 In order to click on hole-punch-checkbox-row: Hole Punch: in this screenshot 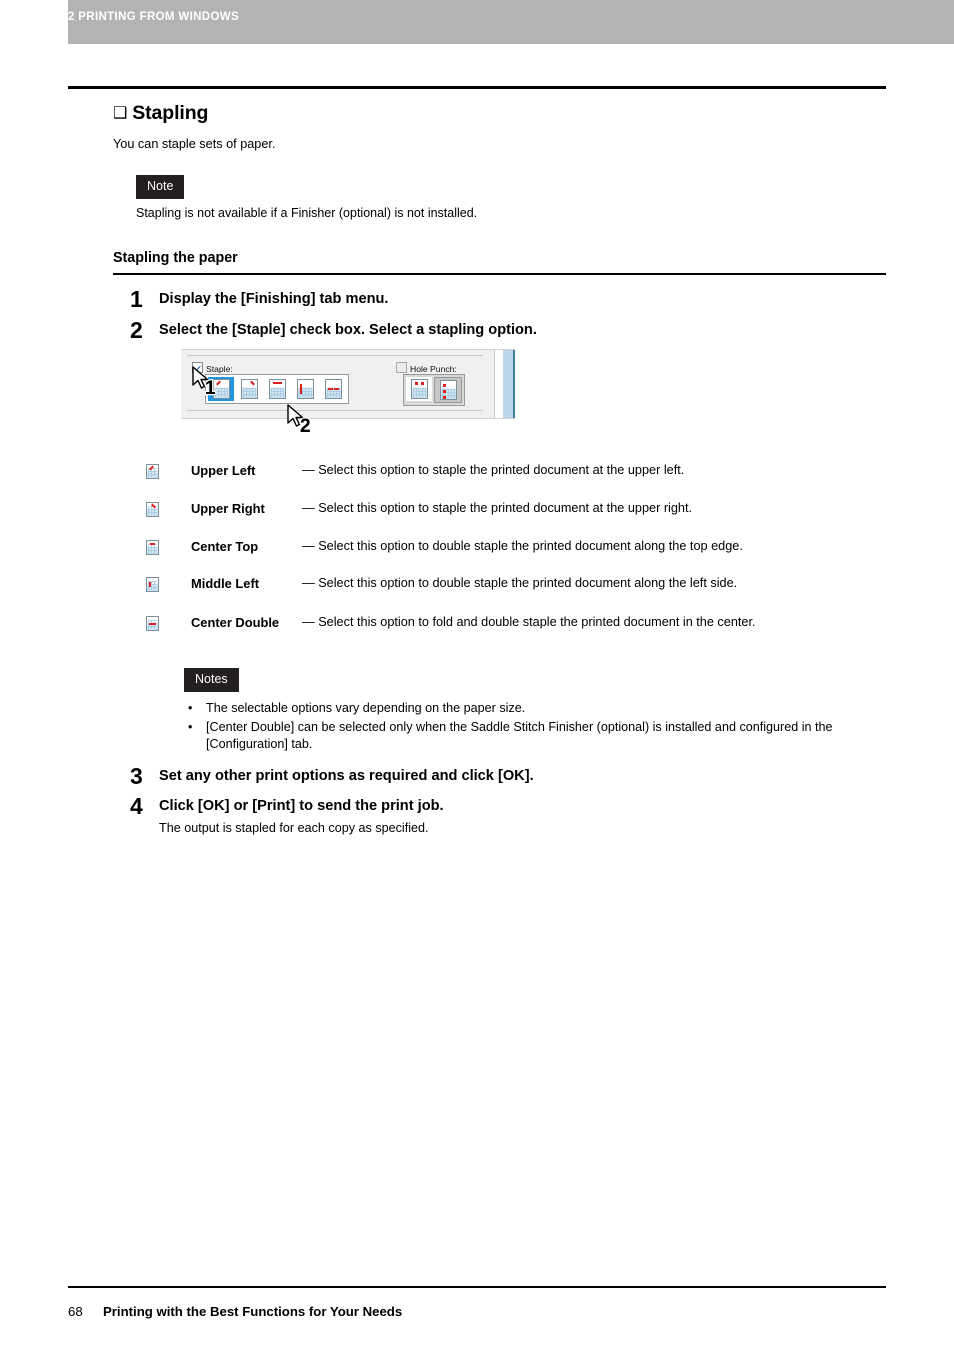, I will do `click(426, 368)`.